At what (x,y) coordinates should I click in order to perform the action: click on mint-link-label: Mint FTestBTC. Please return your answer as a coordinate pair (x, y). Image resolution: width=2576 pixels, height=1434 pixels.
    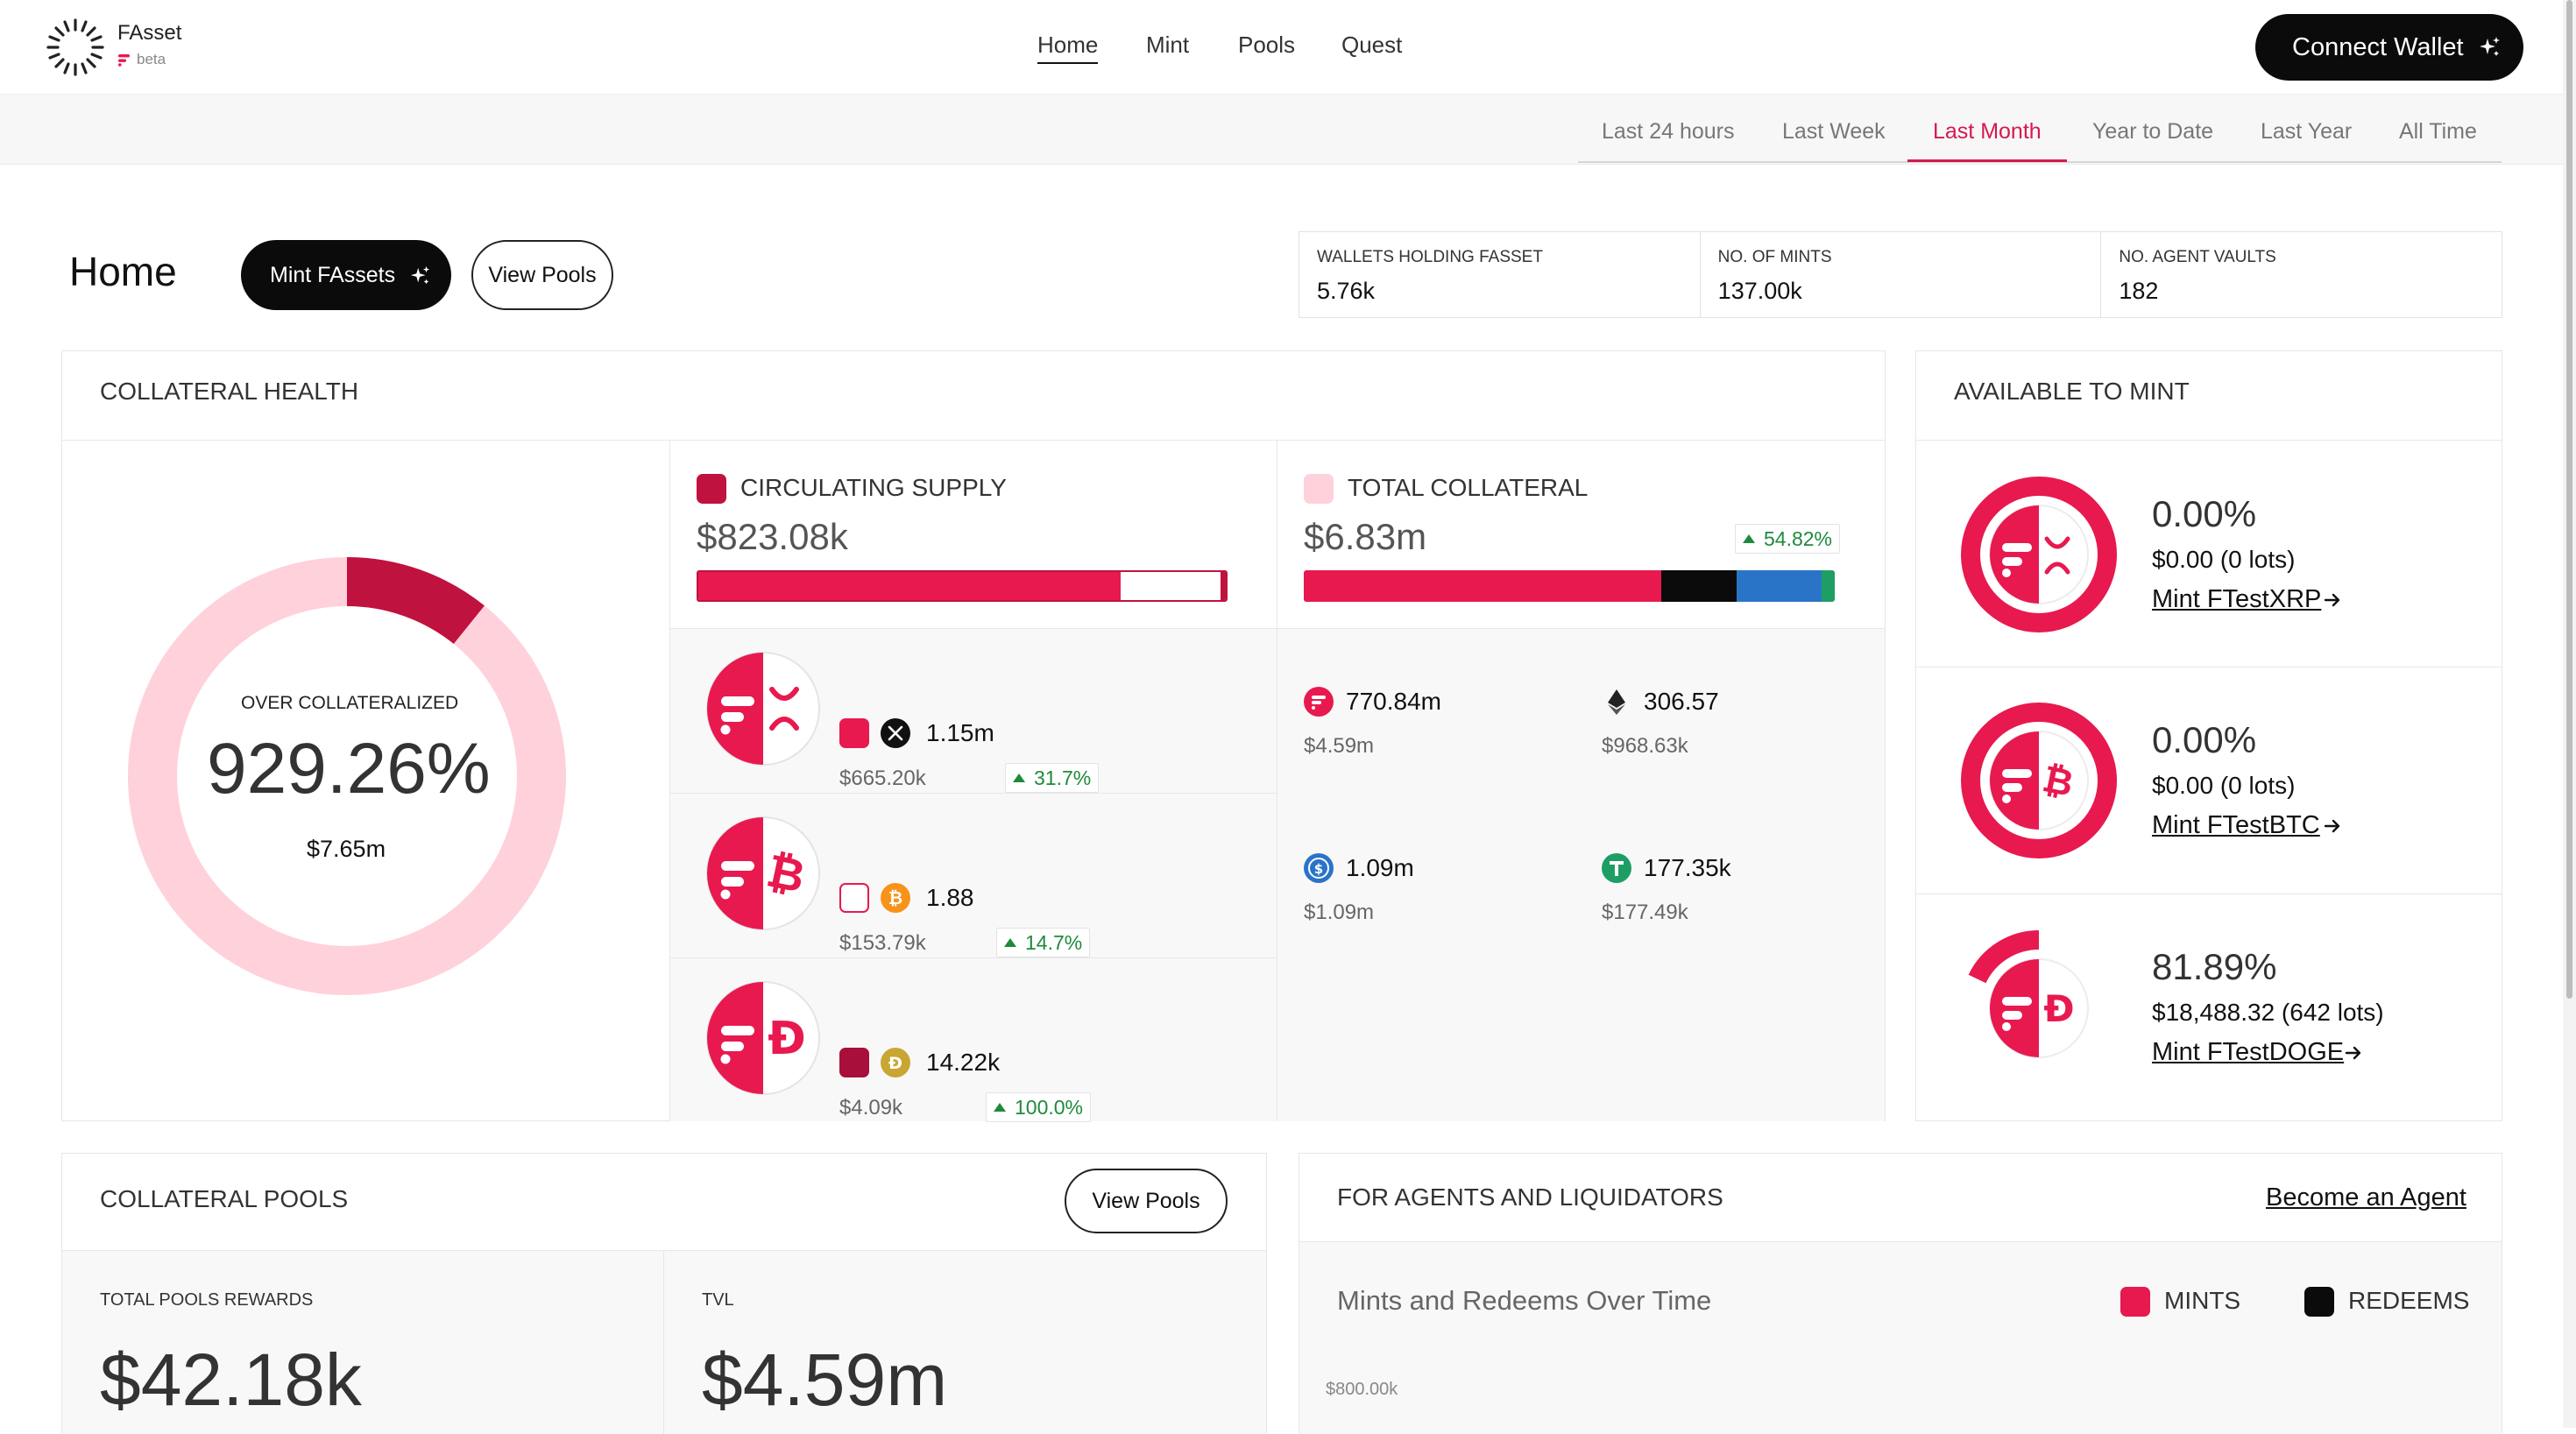
    Looking at the image, I should click on (2236, 825).